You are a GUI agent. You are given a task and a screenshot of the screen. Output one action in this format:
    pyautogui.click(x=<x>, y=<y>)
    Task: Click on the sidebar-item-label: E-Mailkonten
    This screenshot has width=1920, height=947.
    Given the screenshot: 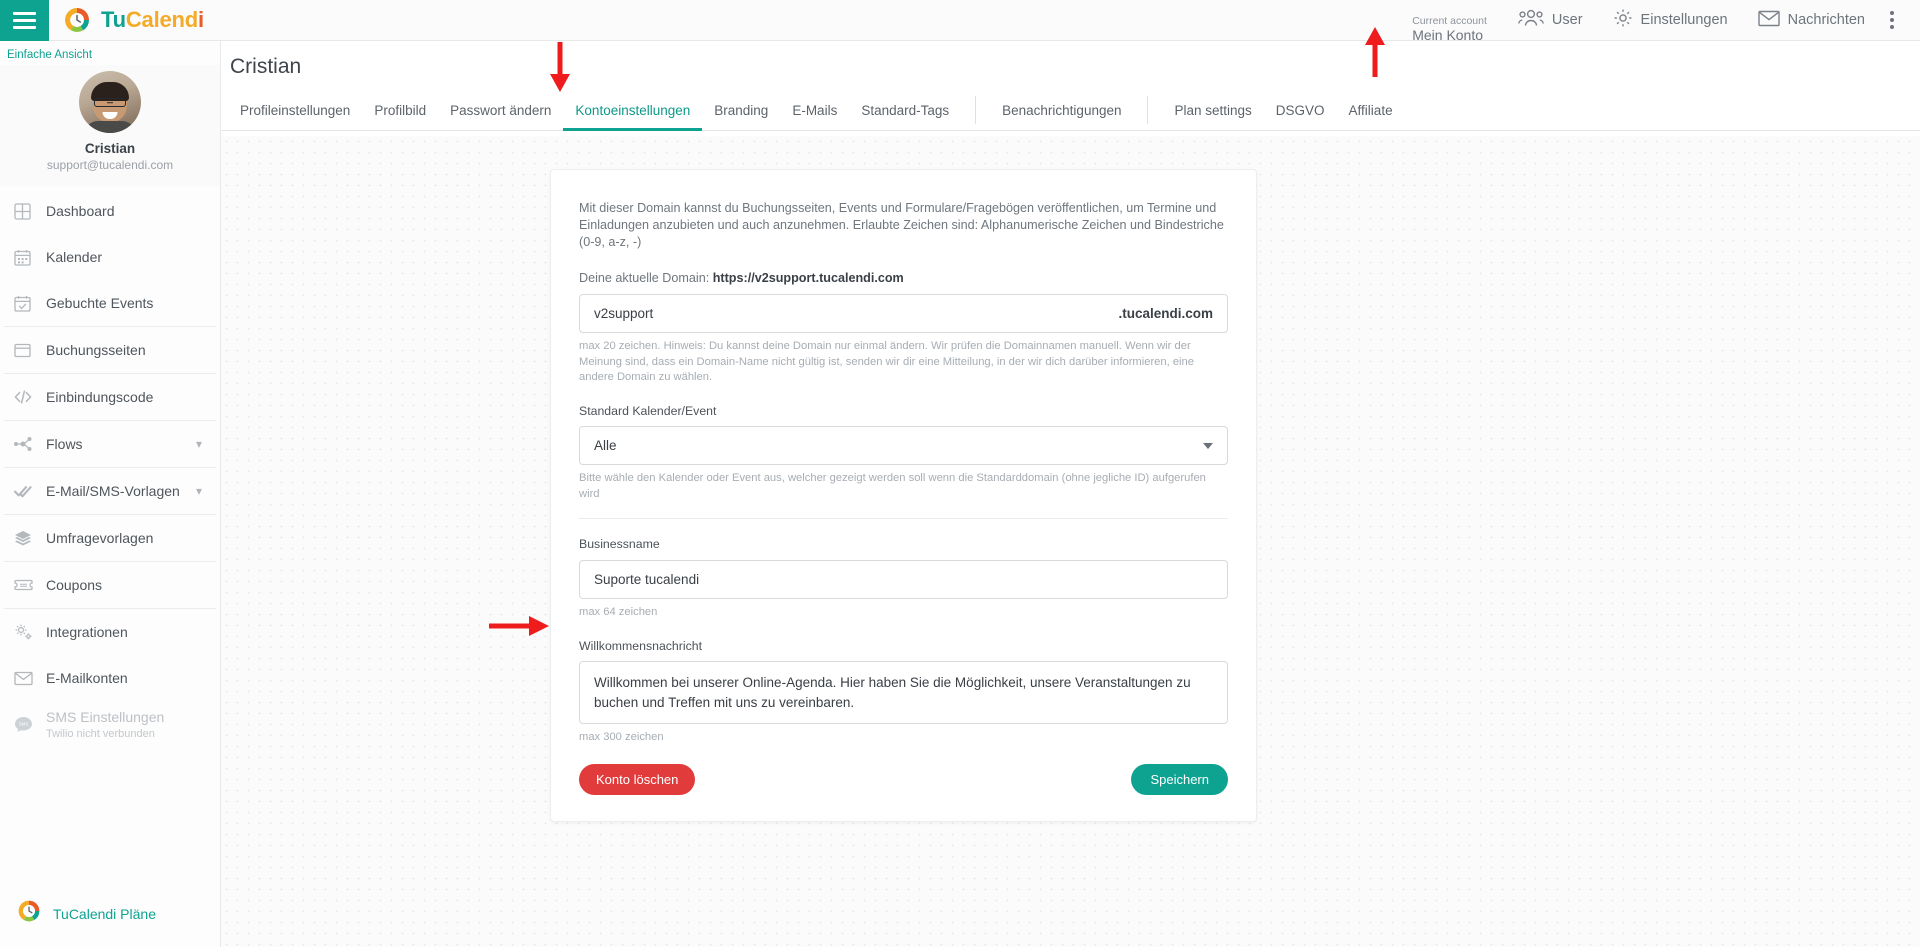 What is the action you would take?
    pyautogui.click(x=87, y=678)
    